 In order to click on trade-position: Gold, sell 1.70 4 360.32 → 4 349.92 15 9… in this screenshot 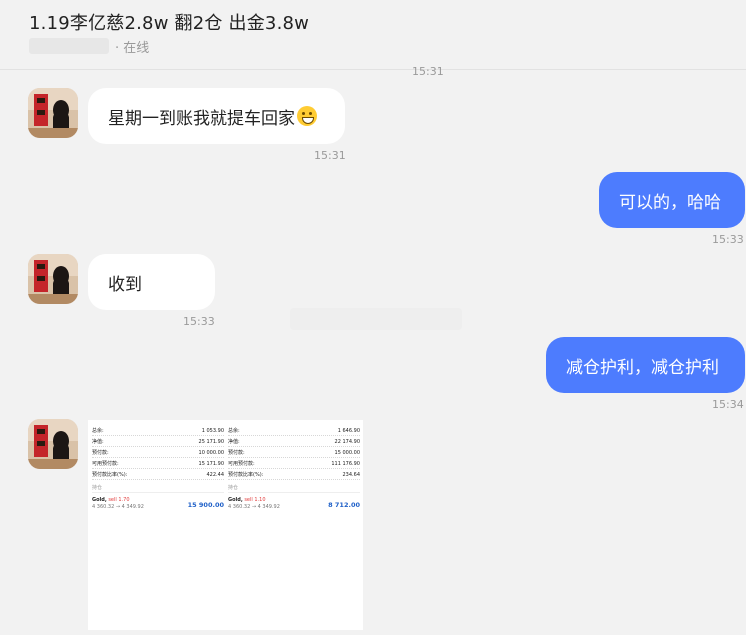, I will do `click(158, 503)`.